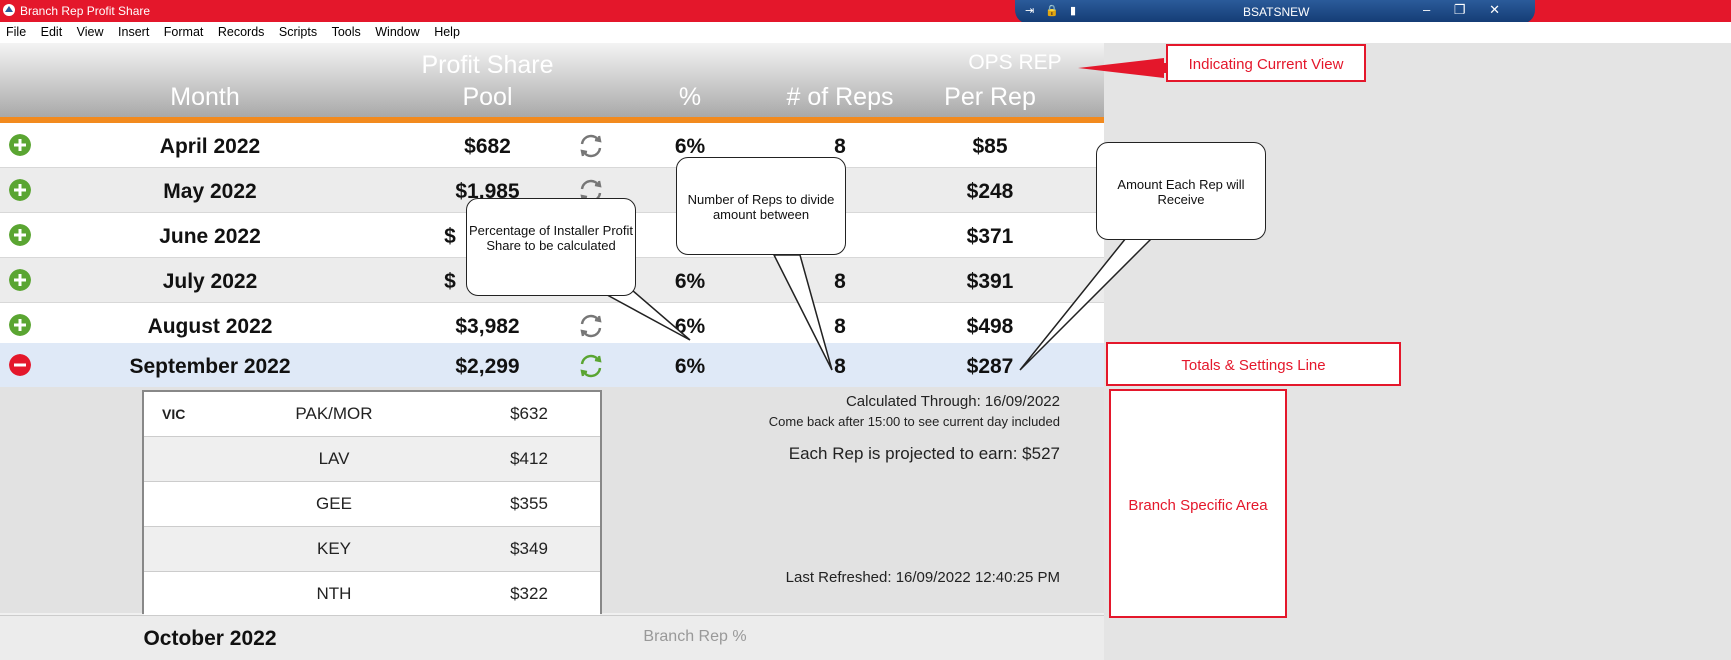 Image resolution: width=1731 pixels, height=660 pixels. Describe the element at coordinates (552, 325) in the screenshot. I see `month-row: August 2022 $3,982 6% 8 $498` at that location.